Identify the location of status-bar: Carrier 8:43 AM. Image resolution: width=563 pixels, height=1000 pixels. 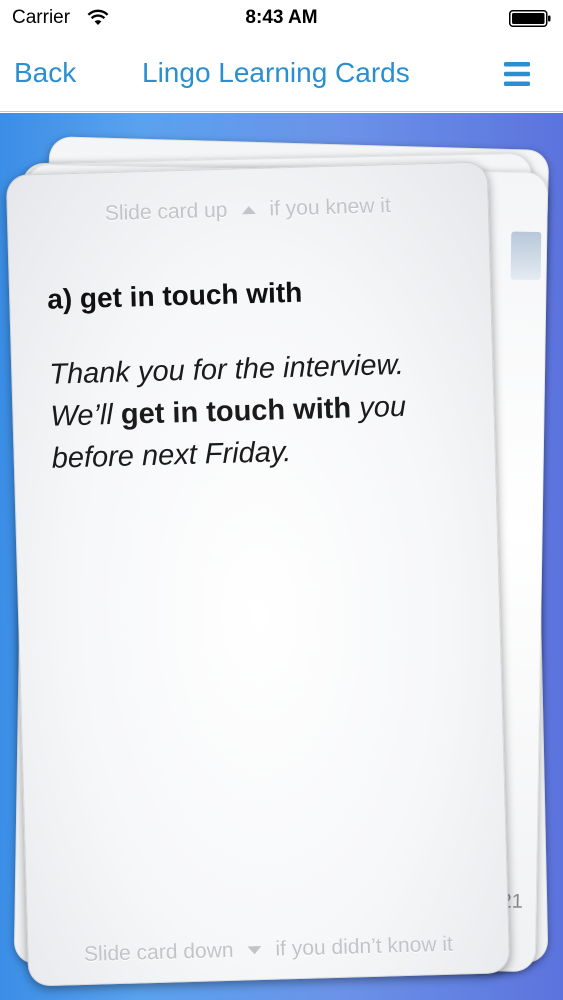
(281, 19).